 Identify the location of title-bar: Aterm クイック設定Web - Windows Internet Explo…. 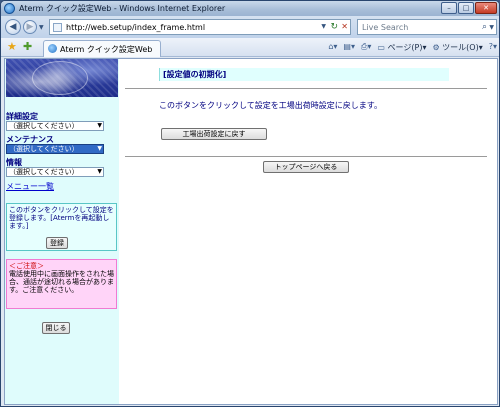
(250, 8).